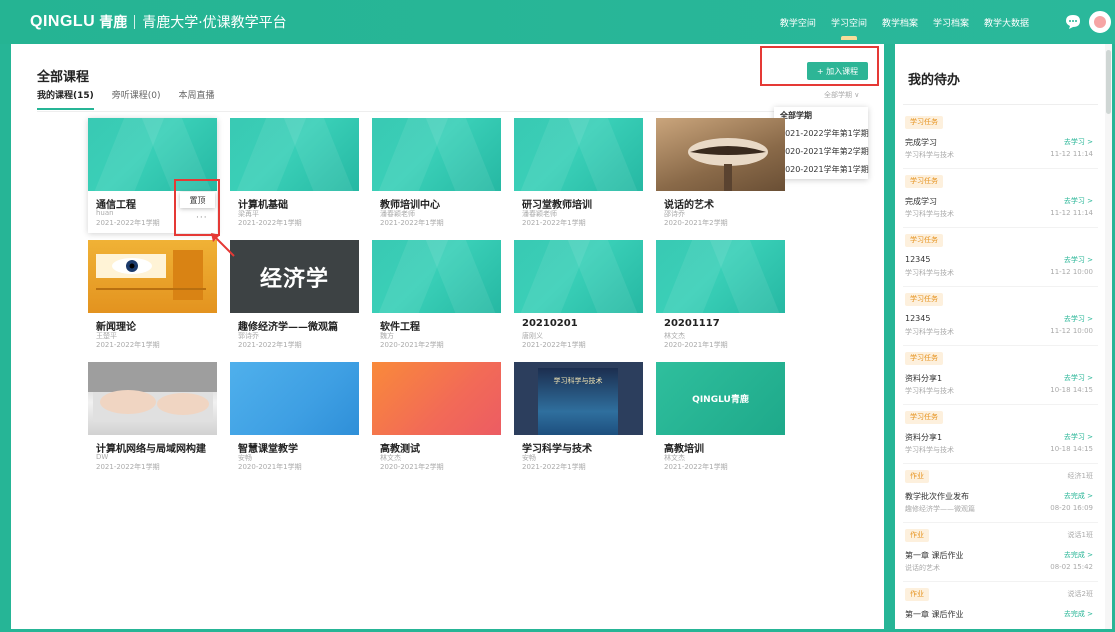 The image size is (1115, 632). I want to click on tab-weekly-live: 本周直播, so click(197, 99).